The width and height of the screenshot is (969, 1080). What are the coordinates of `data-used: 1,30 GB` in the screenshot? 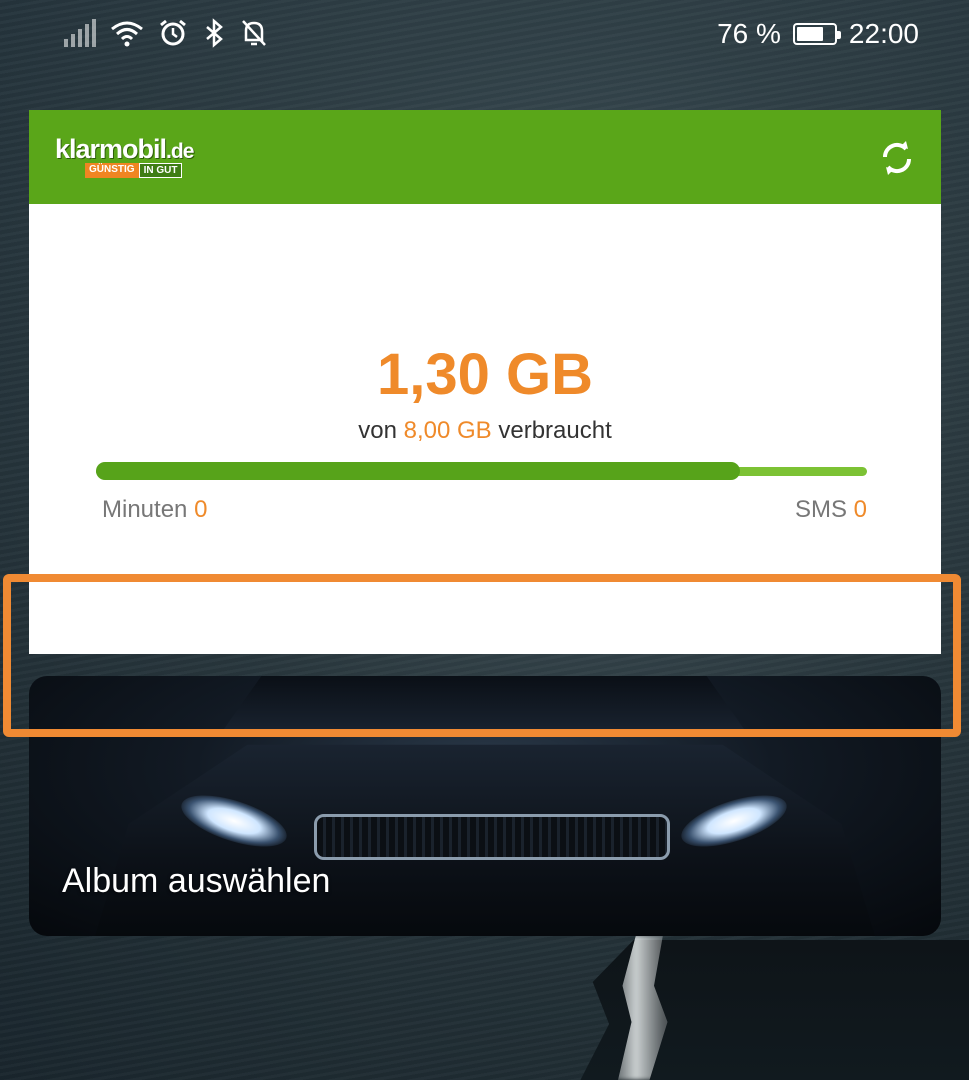 It's located at (485, 374).